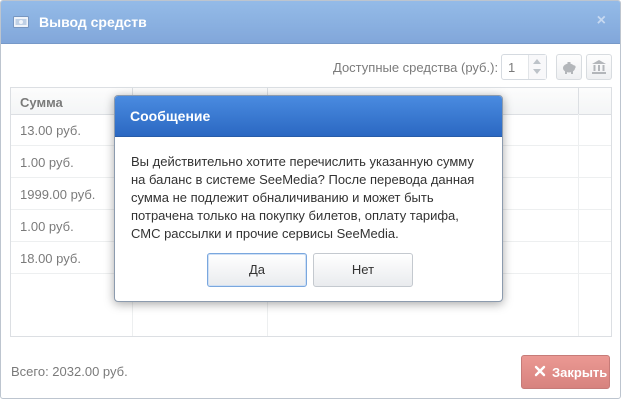  Describe the element at coordinates (308, 116) in the screenshot. I see `dialog-titlebar: Сообщение` at that location.